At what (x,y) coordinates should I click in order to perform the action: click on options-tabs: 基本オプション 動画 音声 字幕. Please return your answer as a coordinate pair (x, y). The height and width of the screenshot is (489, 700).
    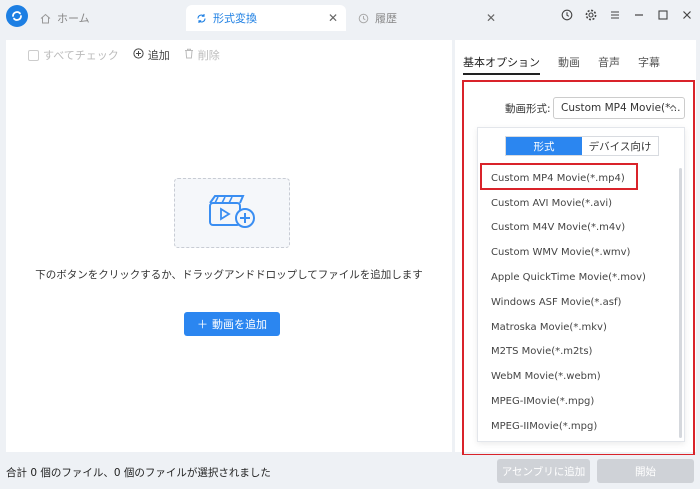
    Looking at the image, I should click on (561, 64).